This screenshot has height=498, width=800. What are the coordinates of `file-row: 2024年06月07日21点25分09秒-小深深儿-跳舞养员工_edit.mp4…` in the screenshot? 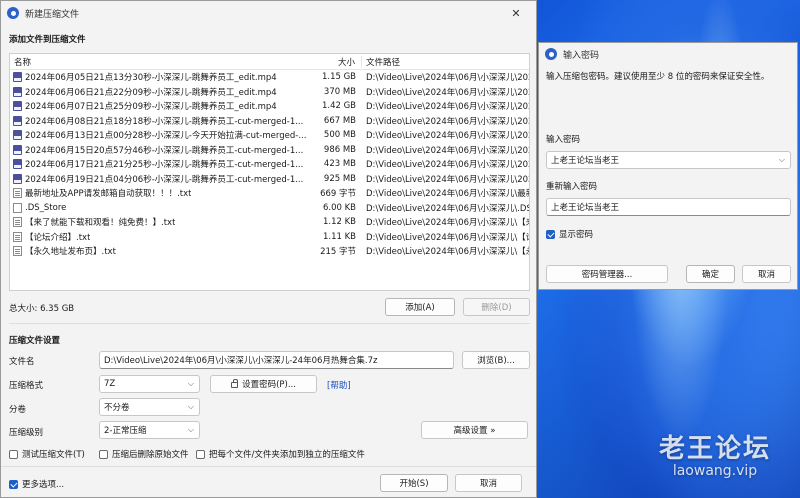 It's located at (269, 106).